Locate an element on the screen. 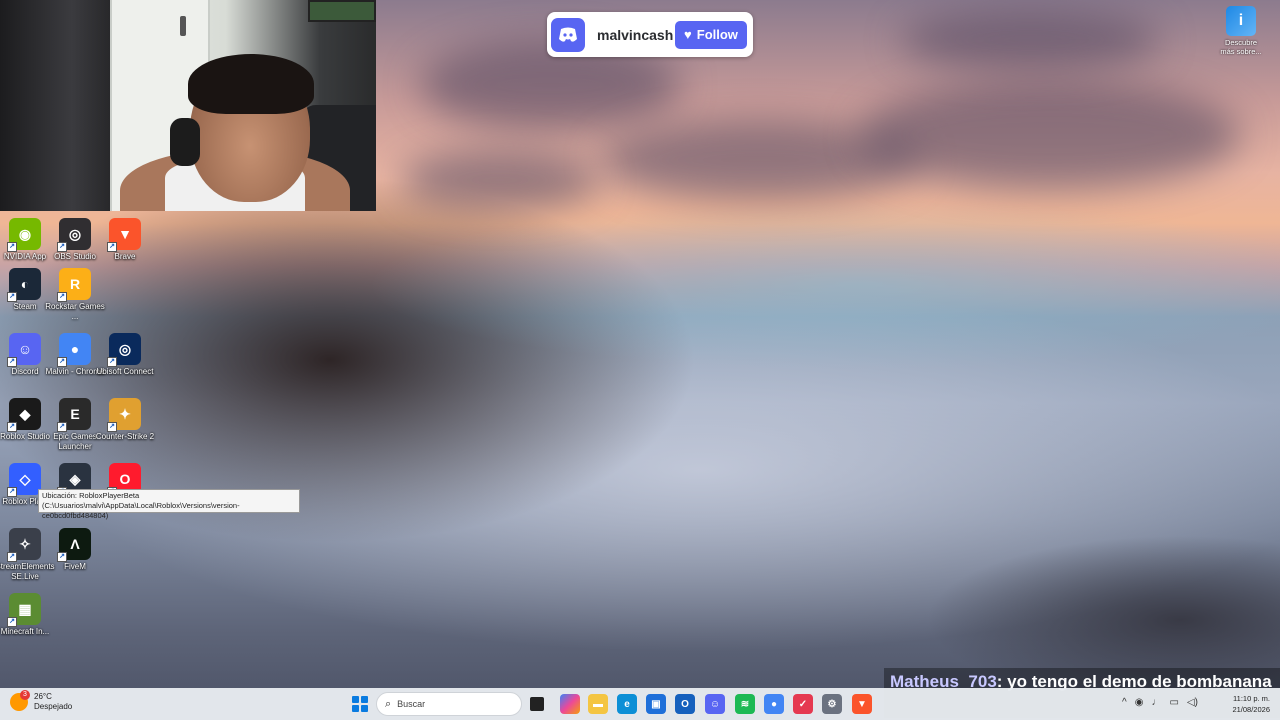 This screenshot has width=1280, height=720. weather-temp: 26°C is located at coordinates (43, 696).